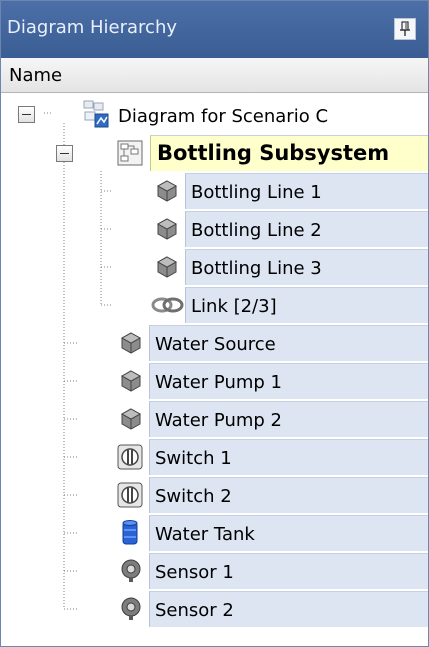 The image size is (429, 647). Describe the element at coordinates (256, 268) in the screenshot. I see `node-label: Bottling Line 3` at that location.